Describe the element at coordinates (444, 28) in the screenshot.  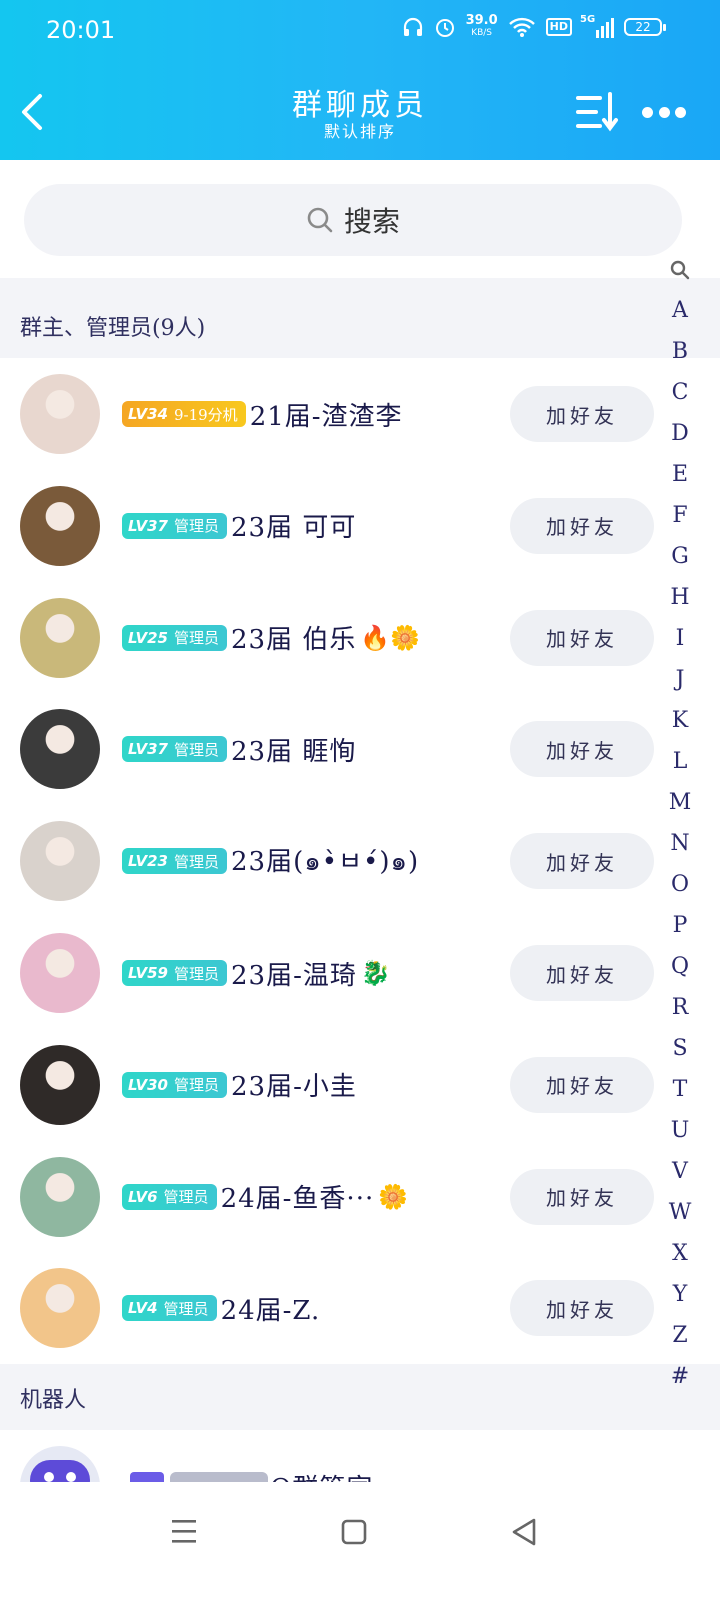
I see `alarm-icon` at that location.